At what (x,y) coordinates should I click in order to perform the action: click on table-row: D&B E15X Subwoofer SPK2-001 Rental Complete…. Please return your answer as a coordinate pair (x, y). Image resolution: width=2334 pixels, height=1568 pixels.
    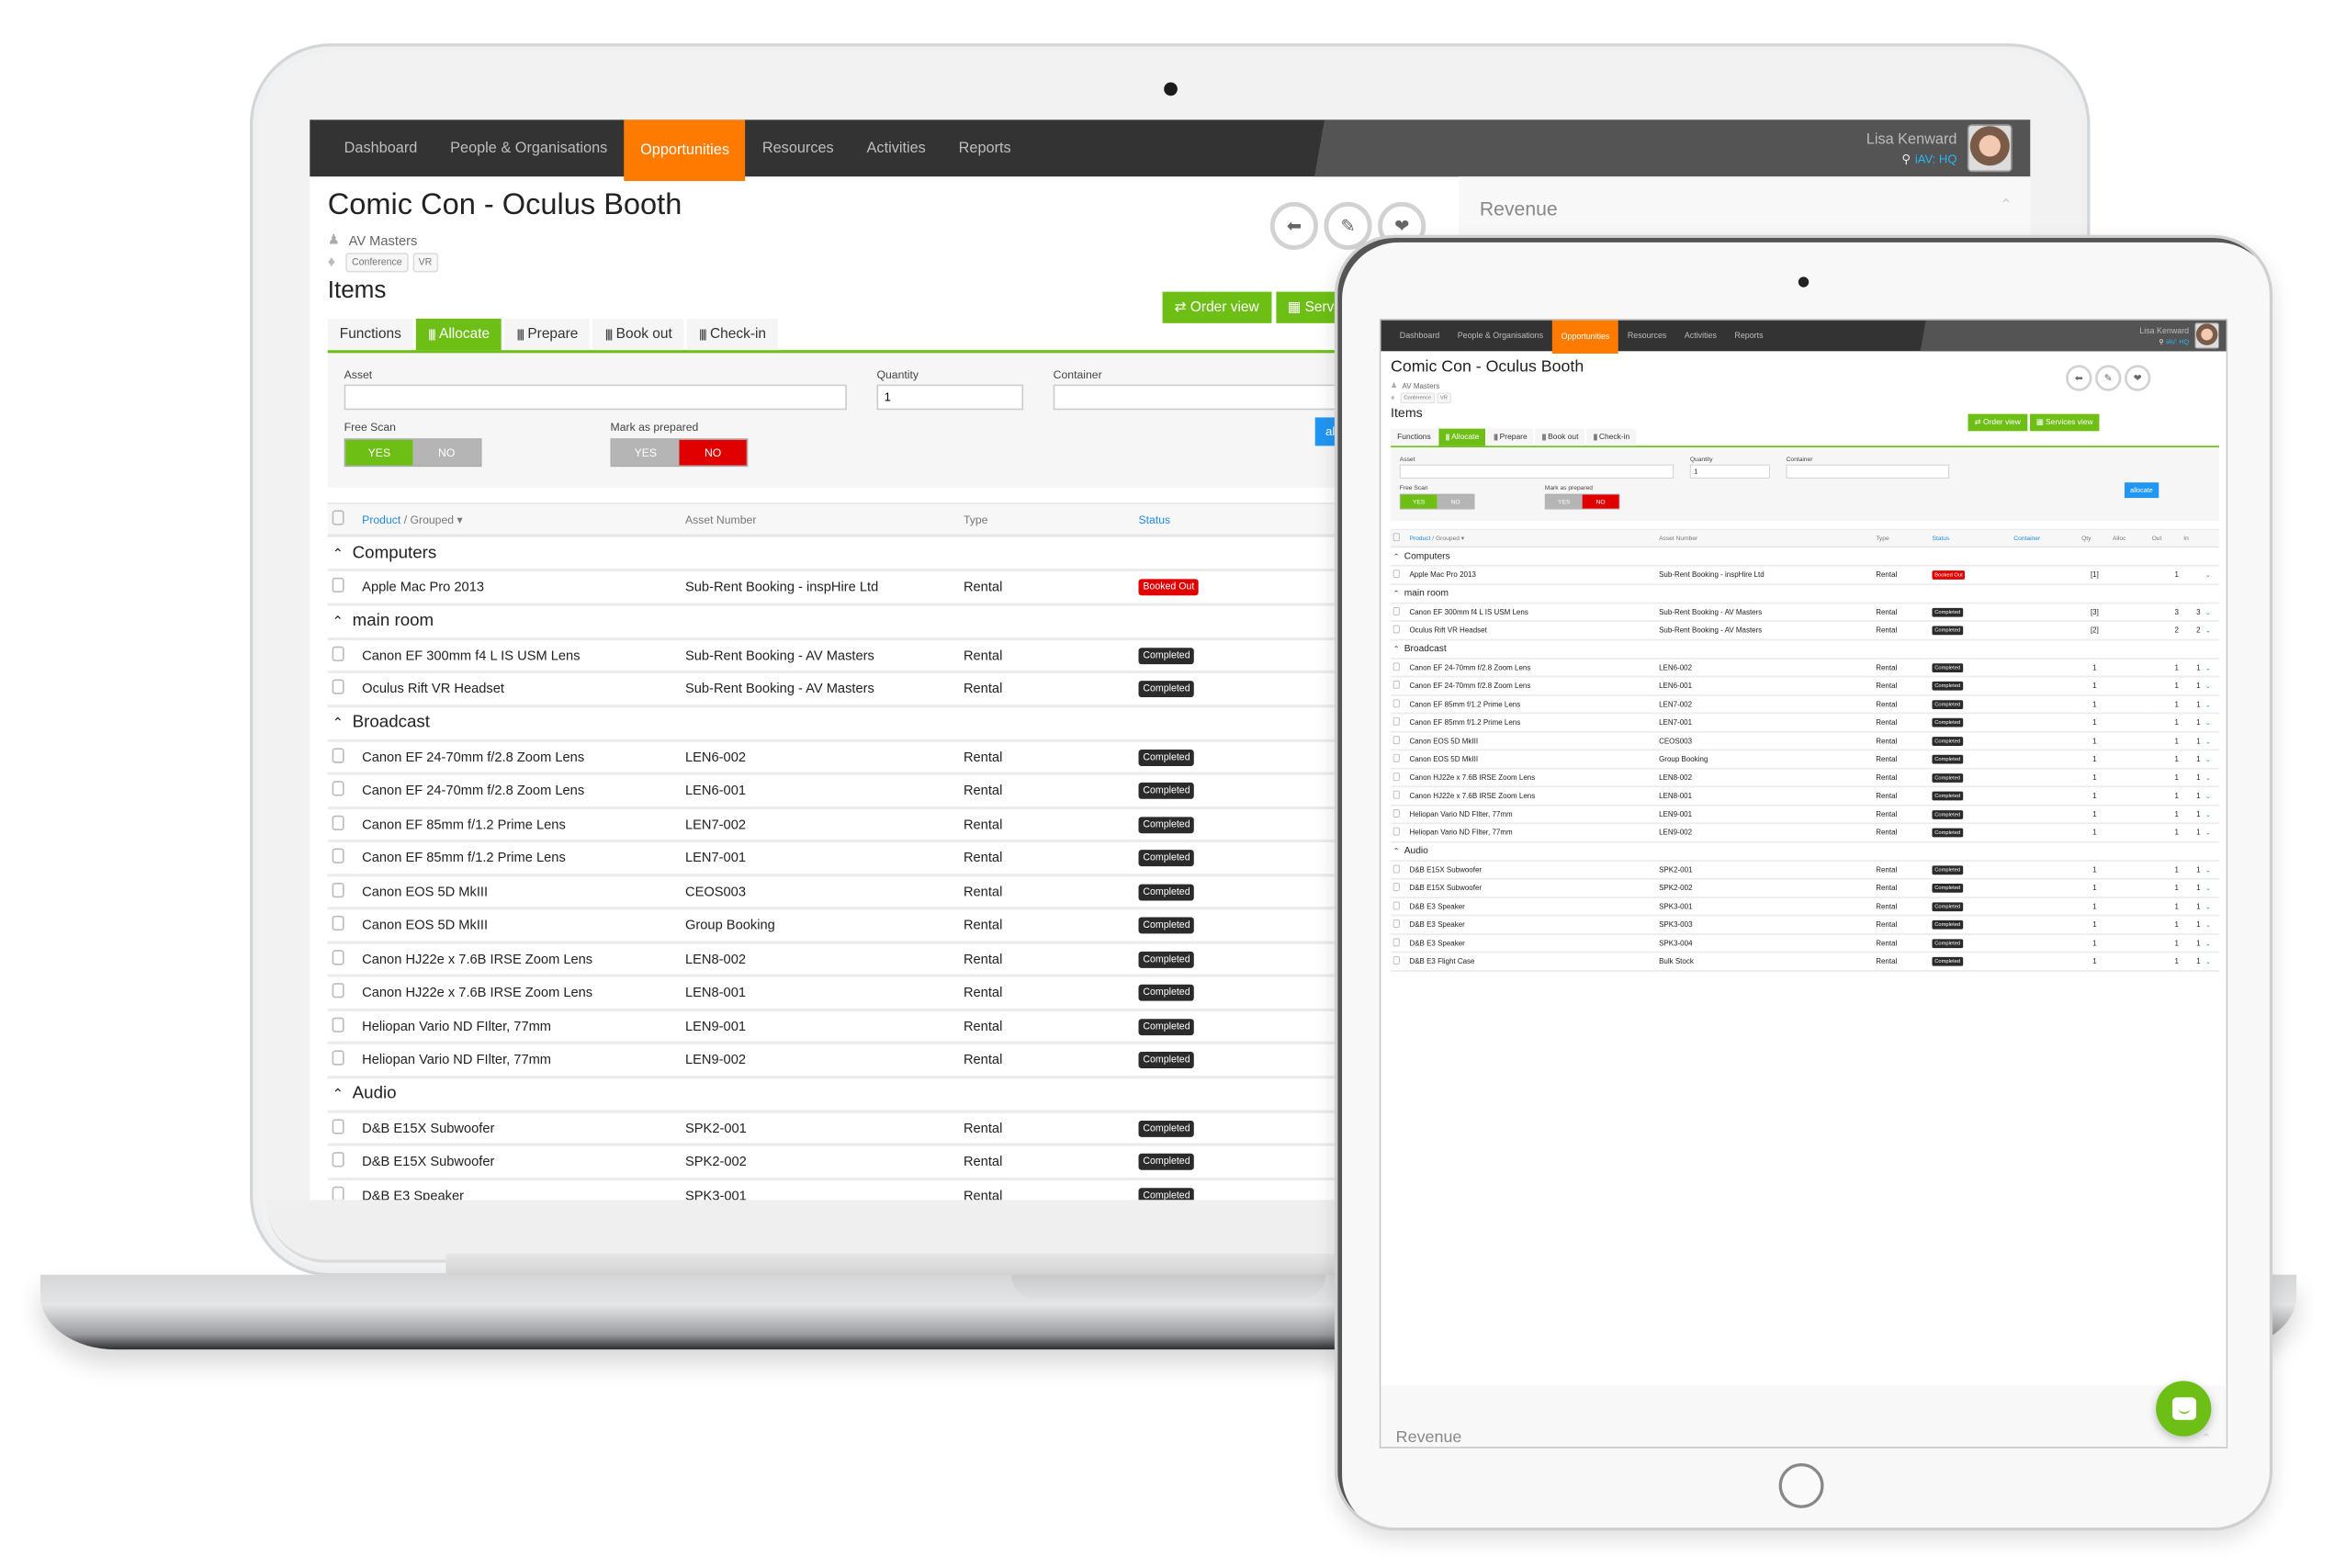
    Looking at the image, I should click on (1805, 870).